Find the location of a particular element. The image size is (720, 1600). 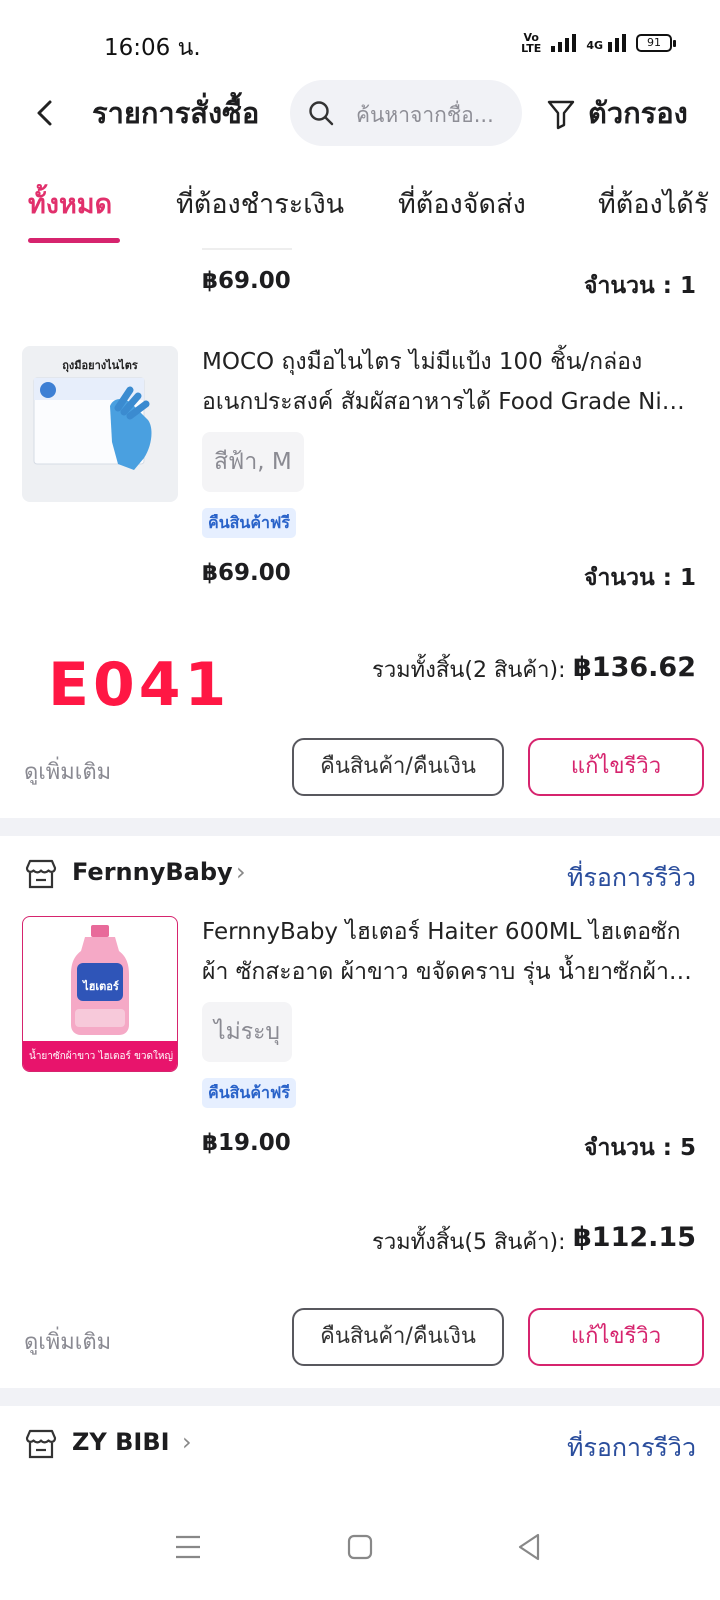

filter-icon is located at coordinates (561, 114).